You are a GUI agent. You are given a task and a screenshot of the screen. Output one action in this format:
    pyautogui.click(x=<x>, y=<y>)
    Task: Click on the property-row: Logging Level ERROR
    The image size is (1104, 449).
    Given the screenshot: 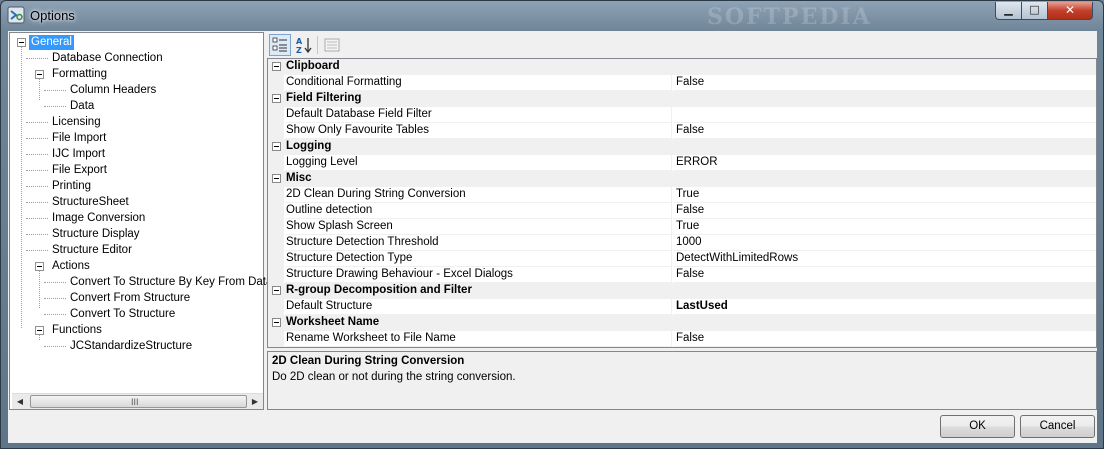 What is the action you would take?
    pyautogui.click(x=682, y=163)
    